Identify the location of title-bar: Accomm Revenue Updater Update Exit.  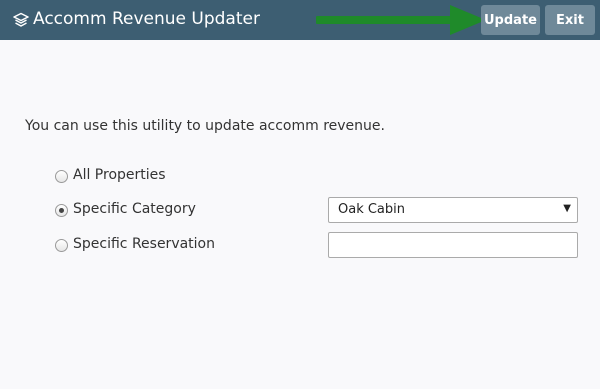
(300, 20).